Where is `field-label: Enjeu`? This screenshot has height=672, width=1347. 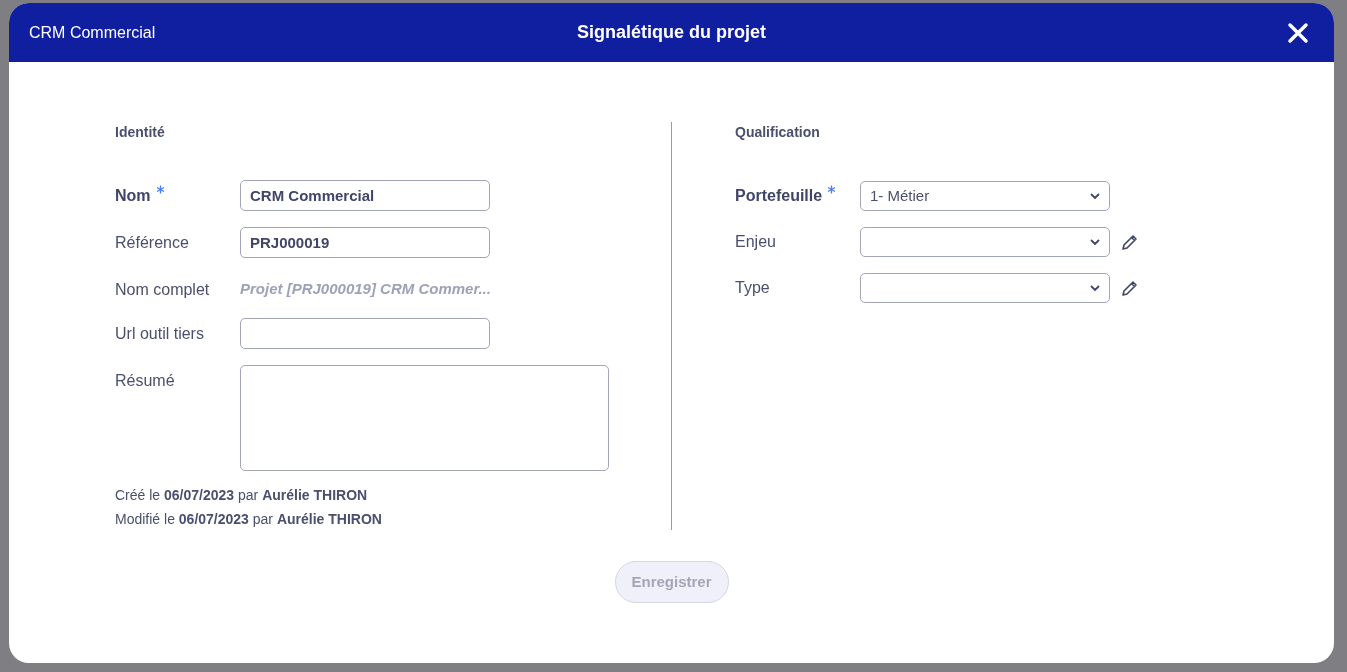 field-label: Enjeu is located at coordinates (755, 242).